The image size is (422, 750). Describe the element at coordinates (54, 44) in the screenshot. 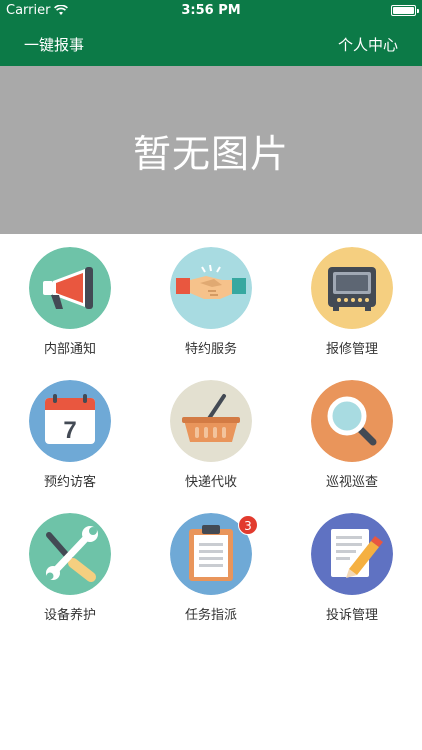

I see `report-title-button: 一键报事` at that location.